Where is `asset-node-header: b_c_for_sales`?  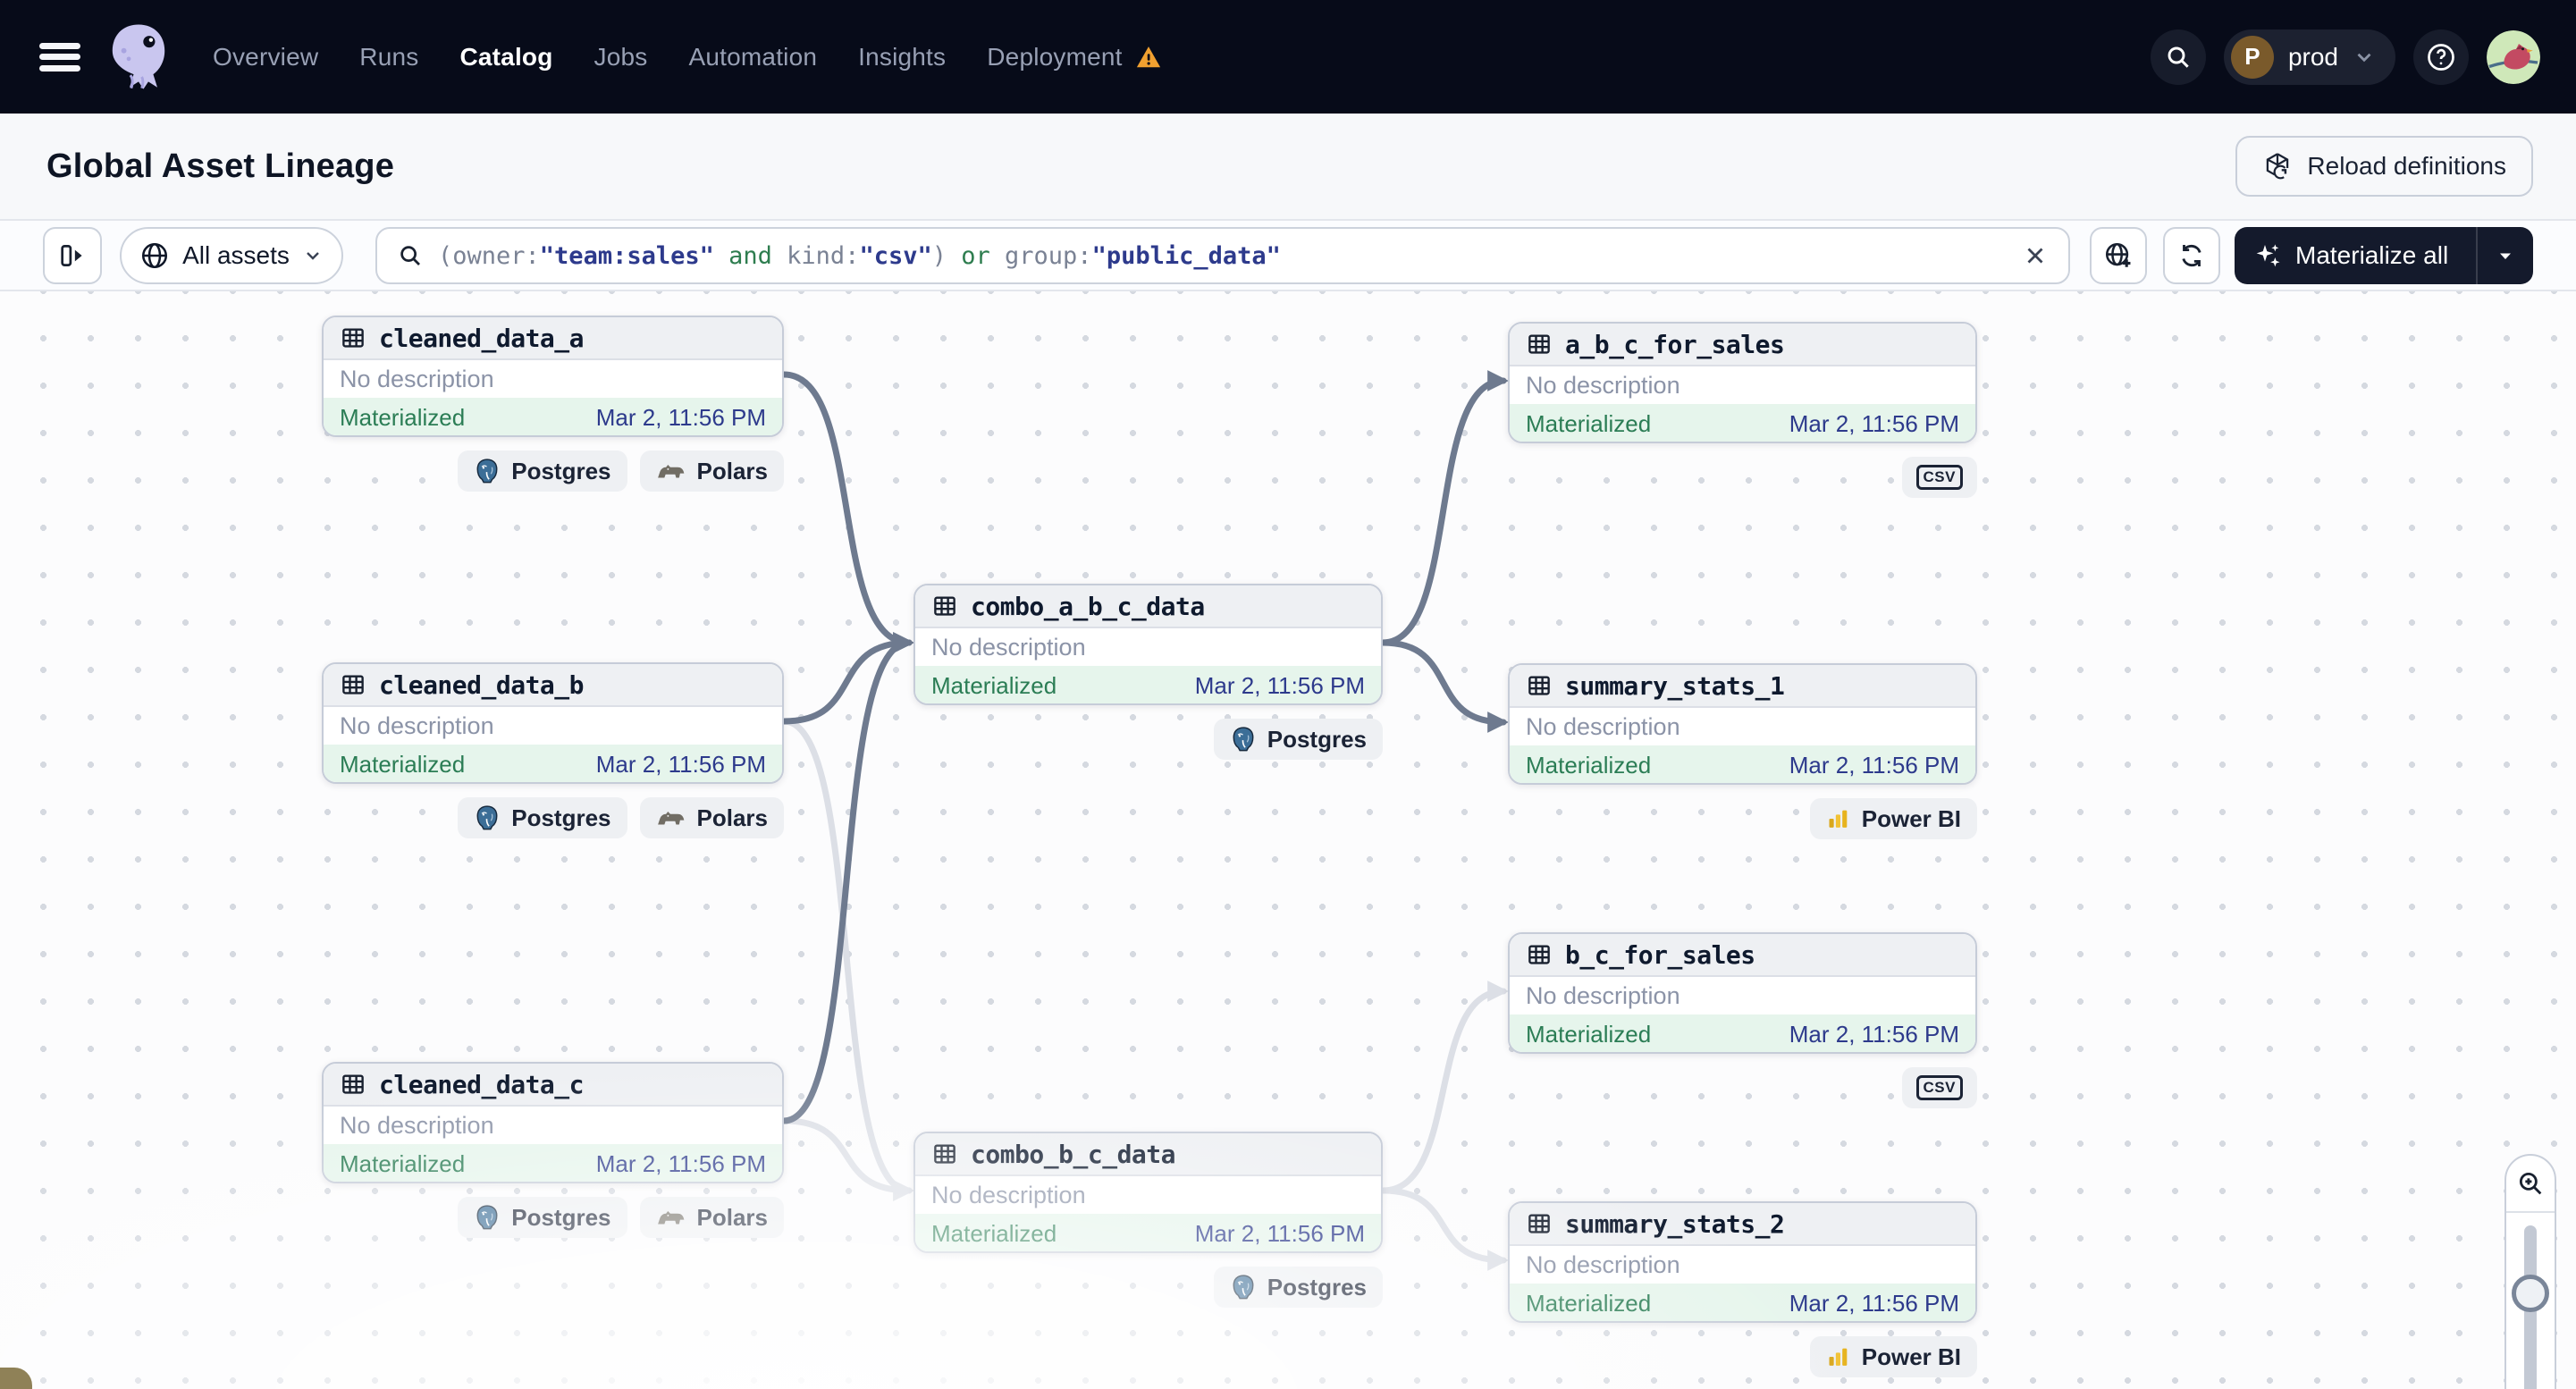
asset-node-header: b_c_for_sales is located at coordinates (1743, 955).